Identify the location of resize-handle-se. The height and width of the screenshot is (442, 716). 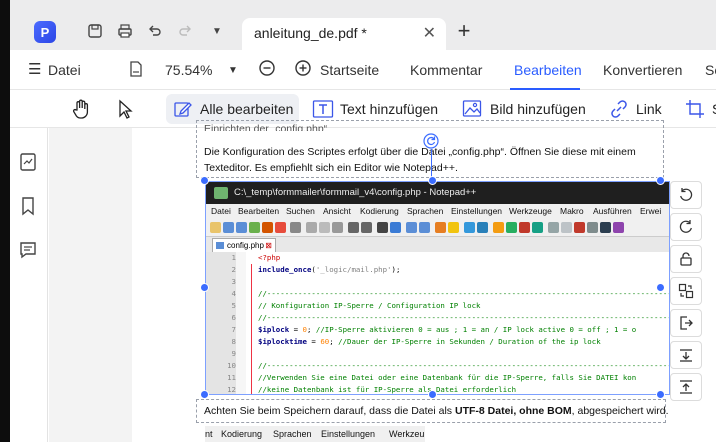
(660, 394).